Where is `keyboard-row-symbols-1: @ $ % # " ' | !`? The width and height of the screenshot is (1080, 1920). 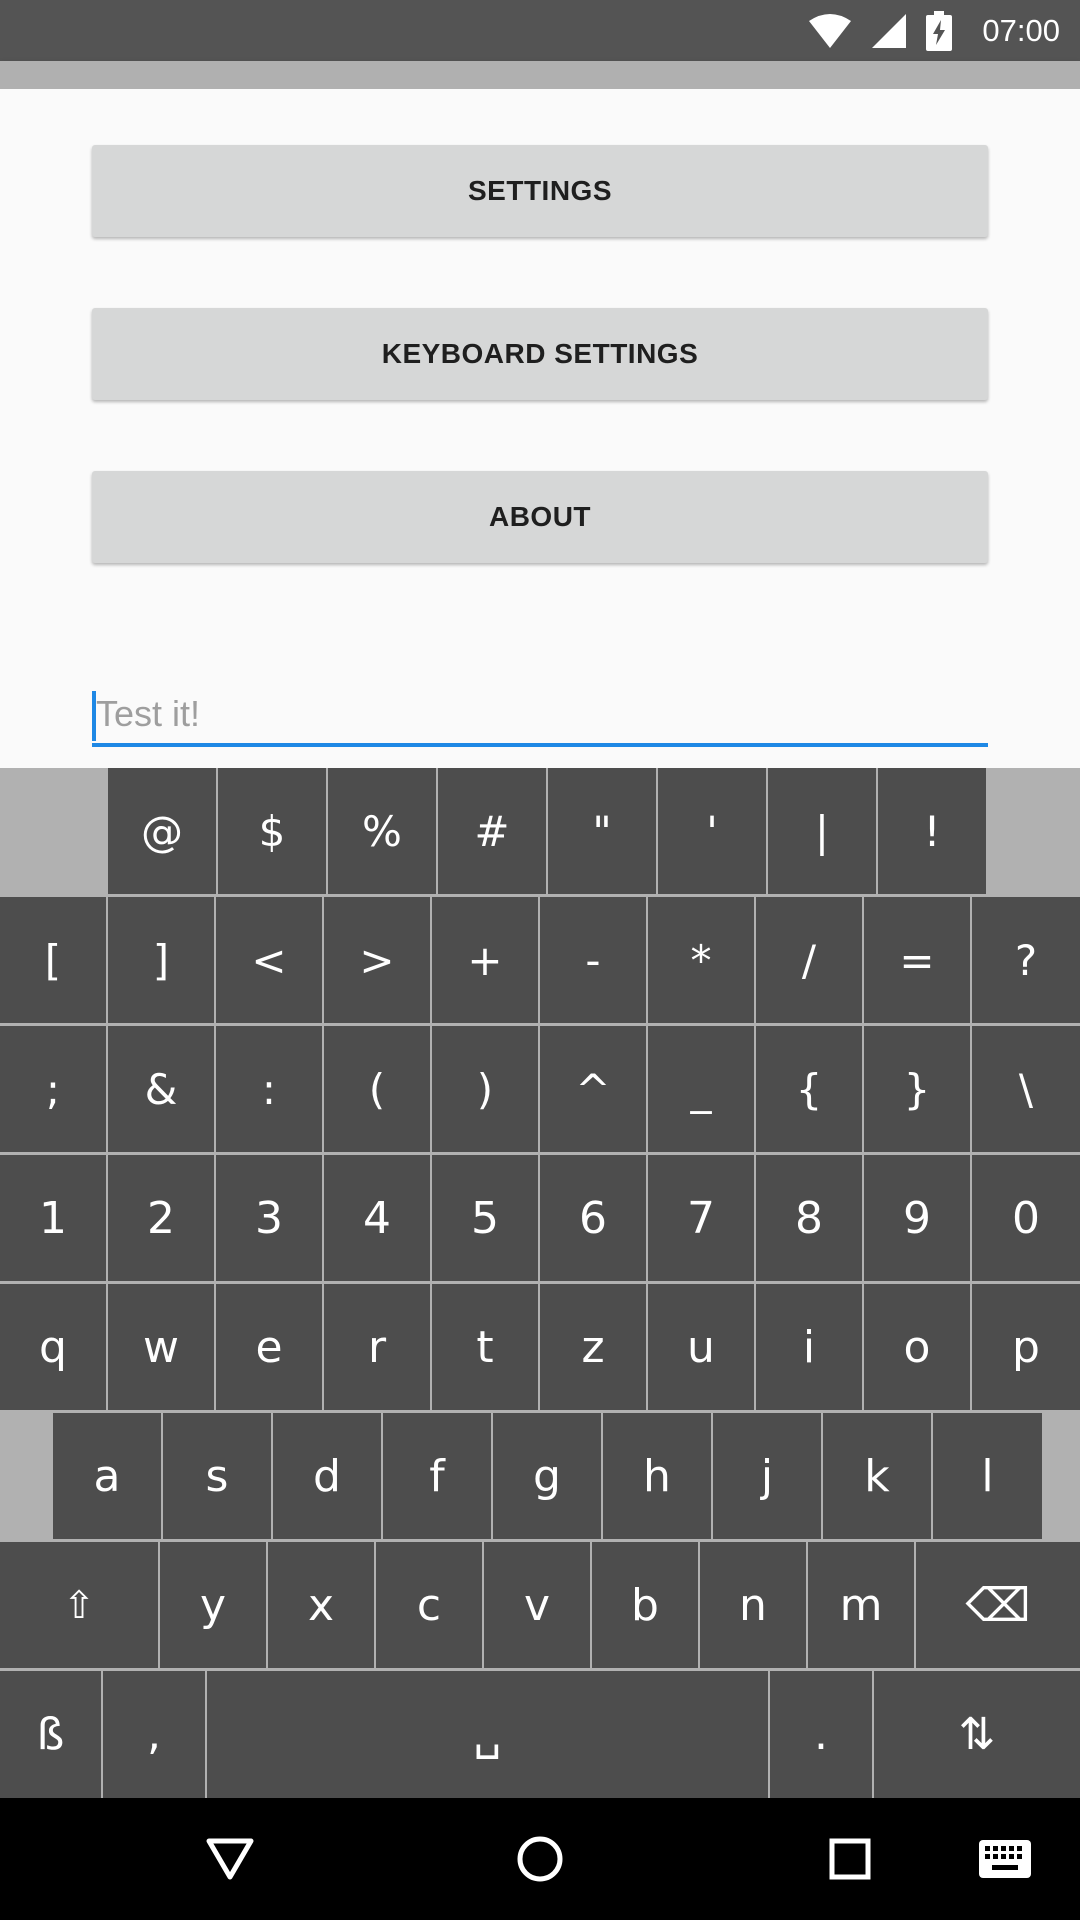 keyboard-row-symbols-1: @ $ % # " ' | ! is located at coordinates (540, 831).